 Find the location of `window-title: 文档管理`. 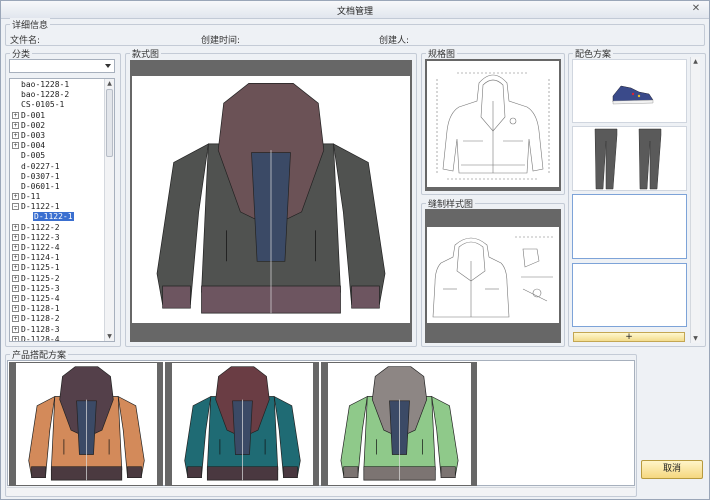

window-title: 文档管理 is located at coordinates (354, 12).